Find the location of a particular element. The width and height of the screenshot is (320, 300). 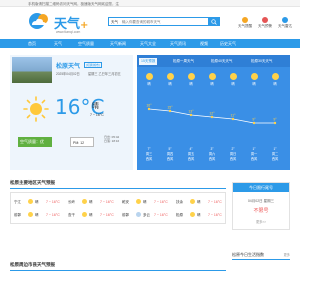

temperature-range: 7 ~ 16°C is located at coordinates (97, 115).